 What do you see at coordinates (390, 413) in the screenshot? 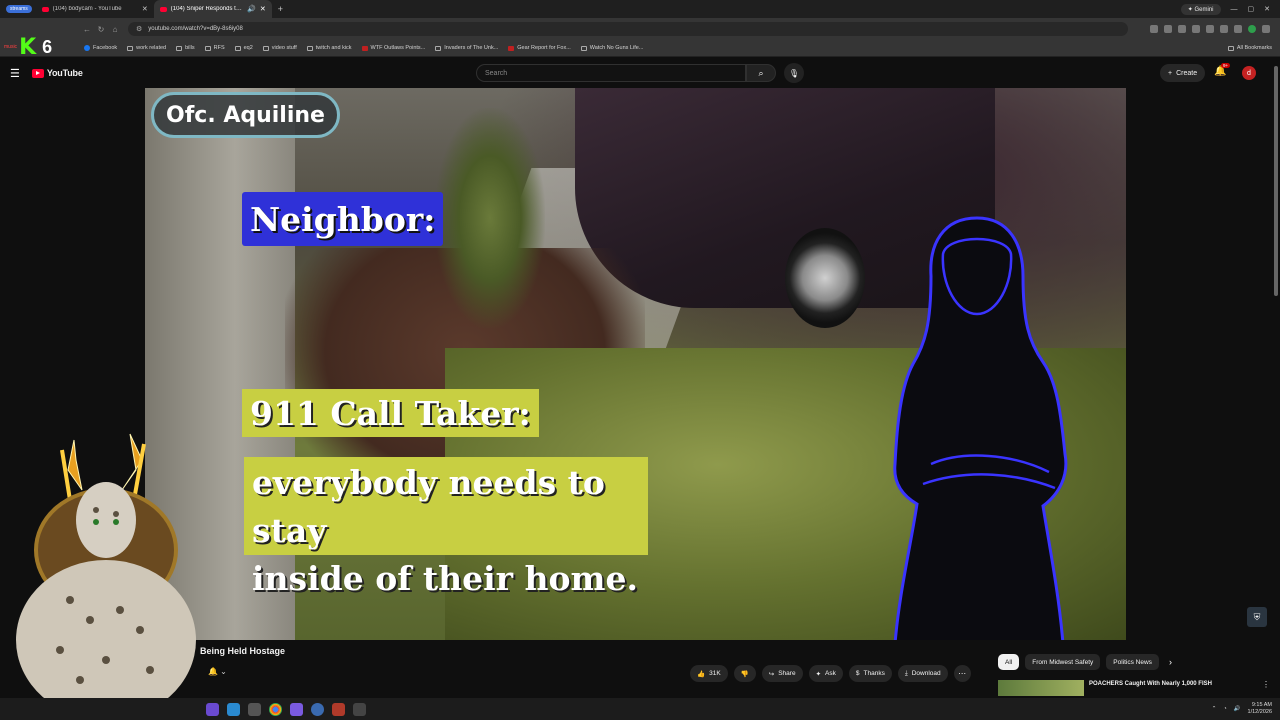
I see `call-taker-speaker-label: 911 Call Taker:` at bounding box center [390, 413].